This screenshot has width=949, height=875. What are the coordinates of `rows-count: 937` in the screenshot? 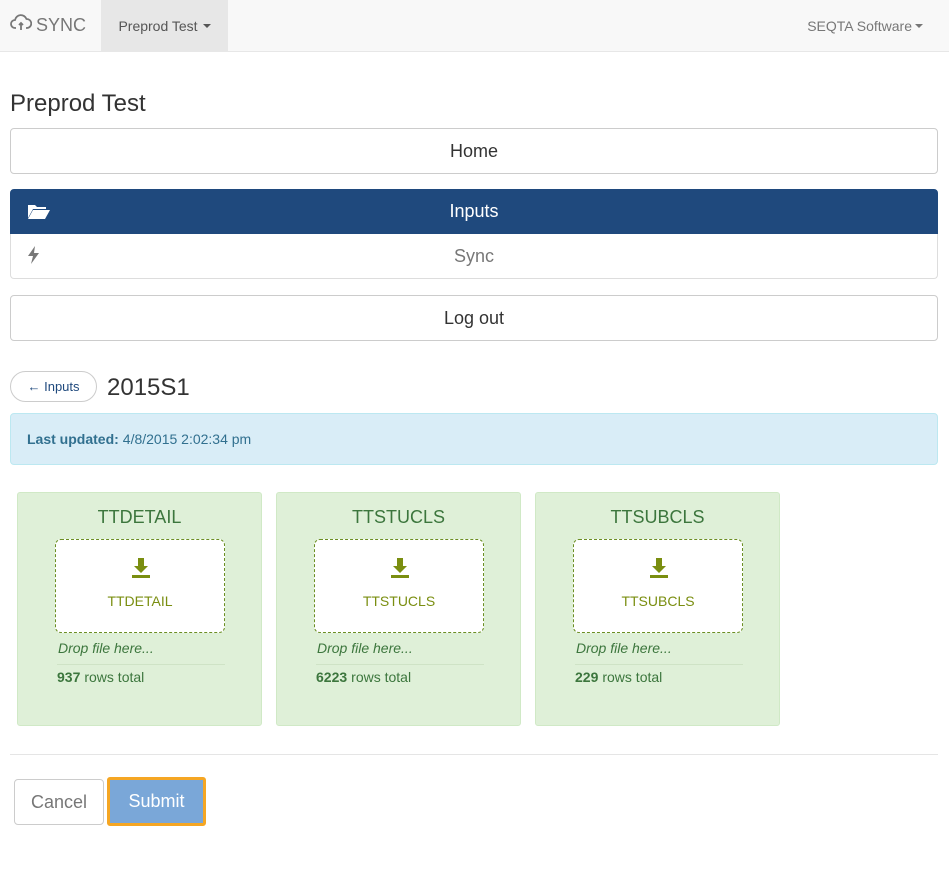 It's located at (69, 677).